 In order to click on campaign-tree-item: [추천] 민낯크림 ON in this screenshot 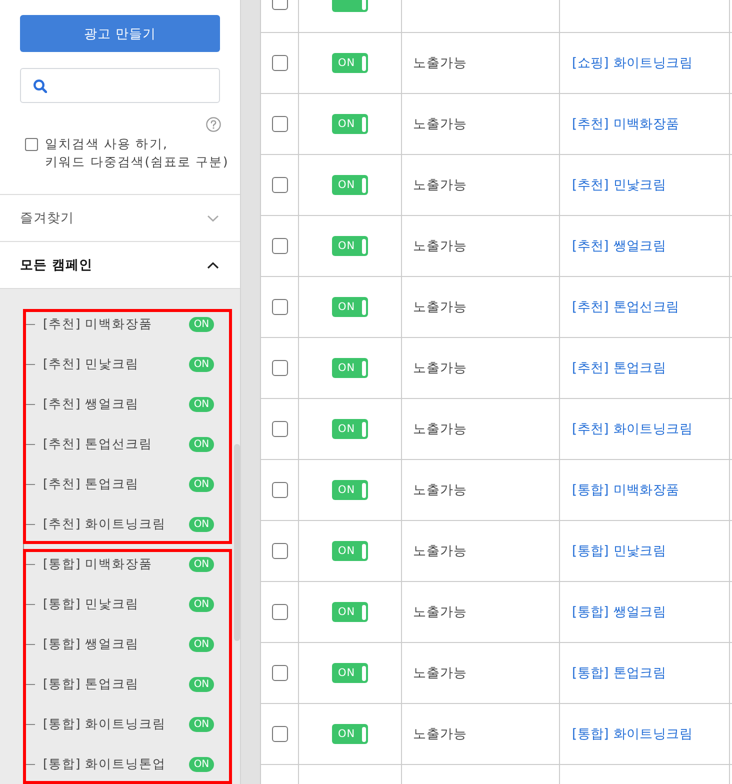, I will do `click(127, 364)`.